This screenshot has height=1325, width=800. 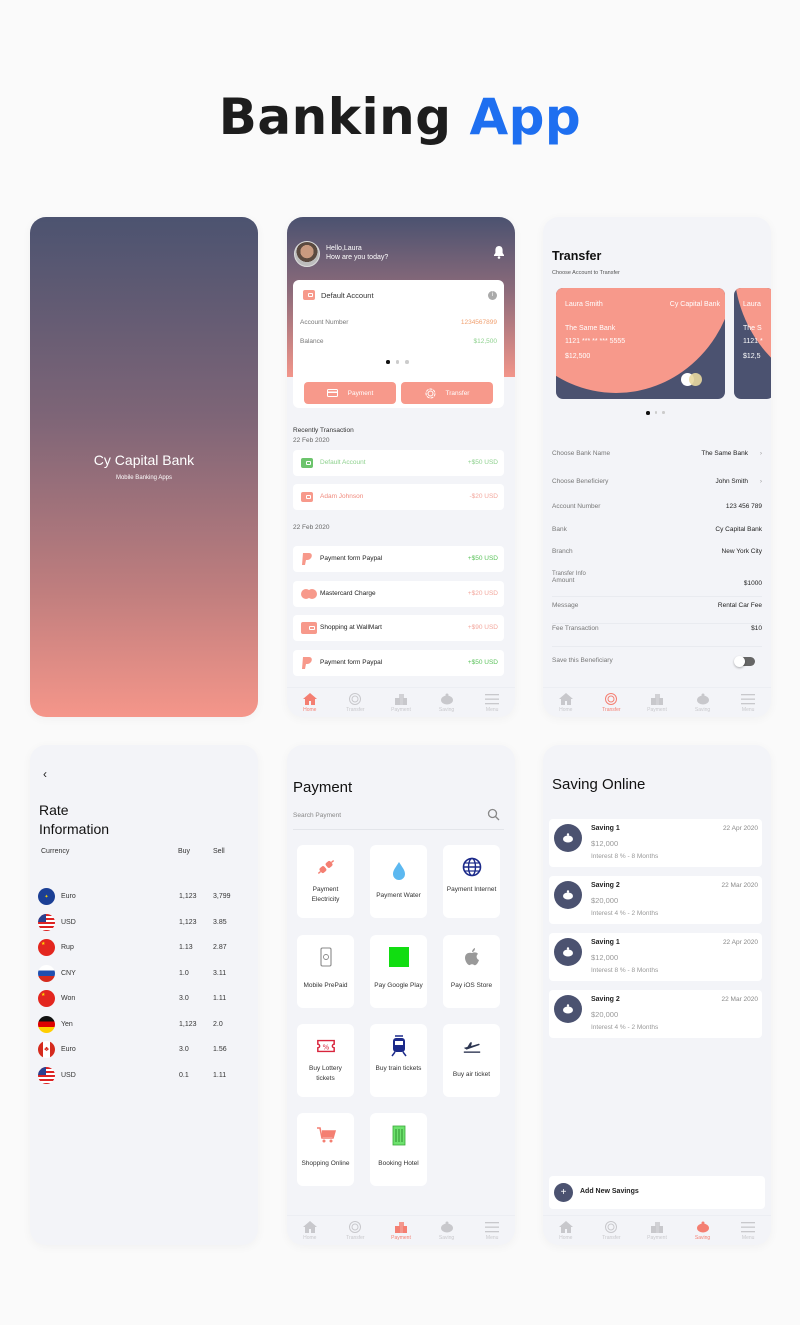 What do you see at coordinates (325, 881) in the screenshot?
I see `payment-tile: Payment Electricity` at bounding box center [325, 881].